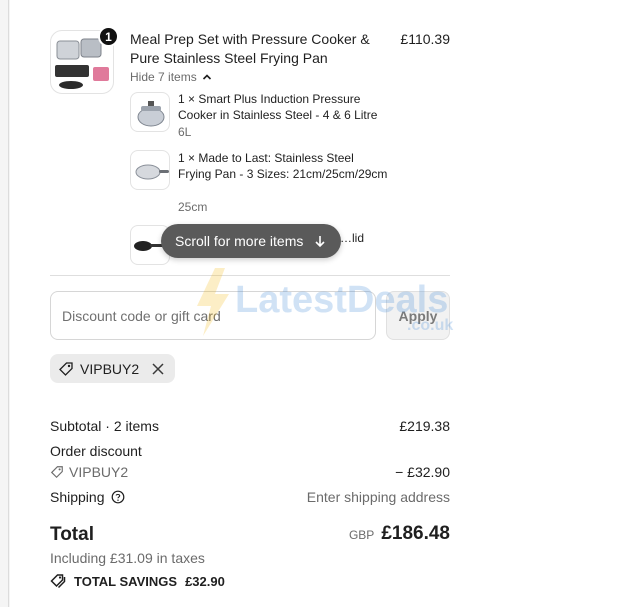 This screenshot has height=607, width=643. I want to click on pressure-cooker-icon, so click(151, 114).